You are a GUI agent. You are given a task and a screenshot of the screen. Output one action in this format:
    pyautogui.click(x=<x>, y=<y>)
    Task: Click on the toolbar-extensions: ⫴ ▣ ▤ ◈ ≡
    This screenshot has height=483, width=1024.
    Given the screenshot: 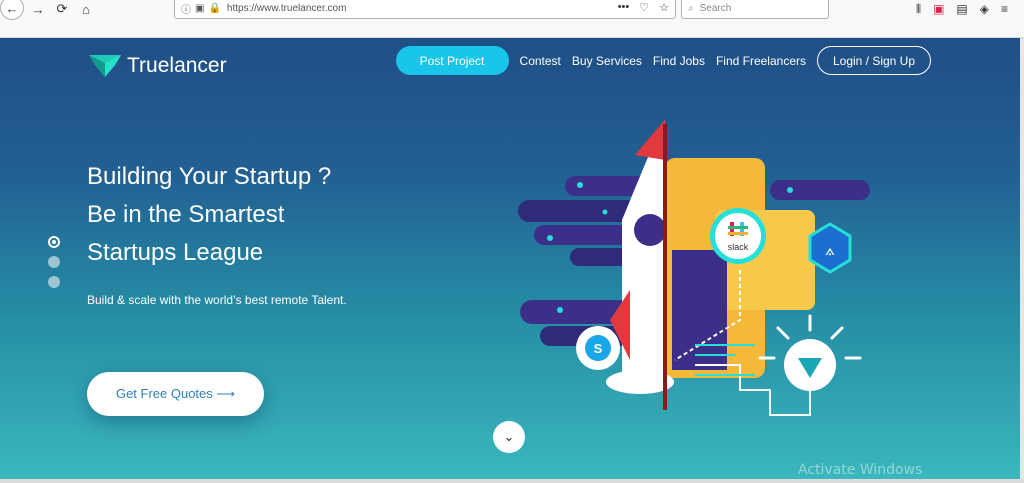 What is the action you would take?
    pyautogui.click(x=962, y=9)
    